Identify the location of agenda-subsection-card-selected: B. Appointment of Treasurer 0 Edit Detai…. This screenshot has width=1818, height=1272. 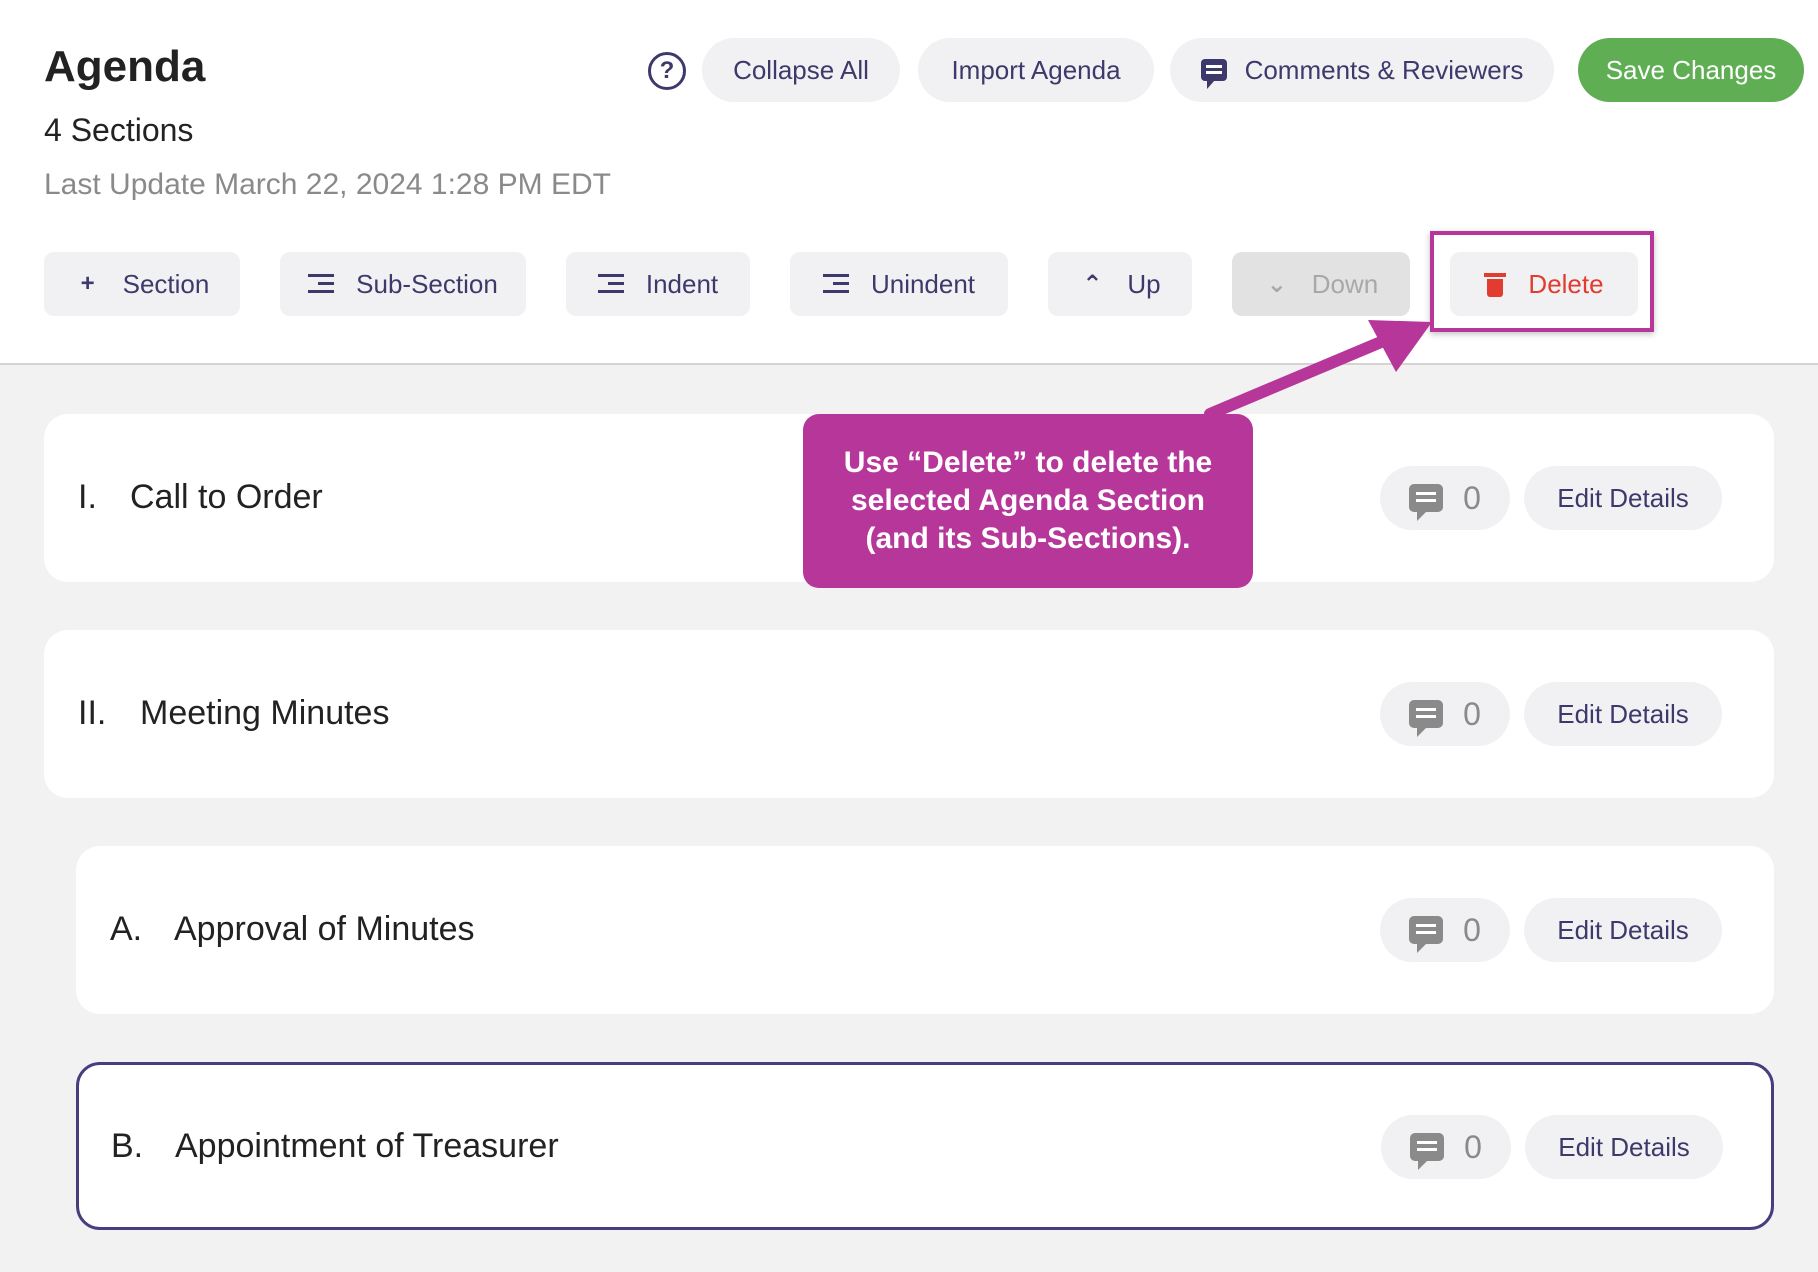
(925, 1146).